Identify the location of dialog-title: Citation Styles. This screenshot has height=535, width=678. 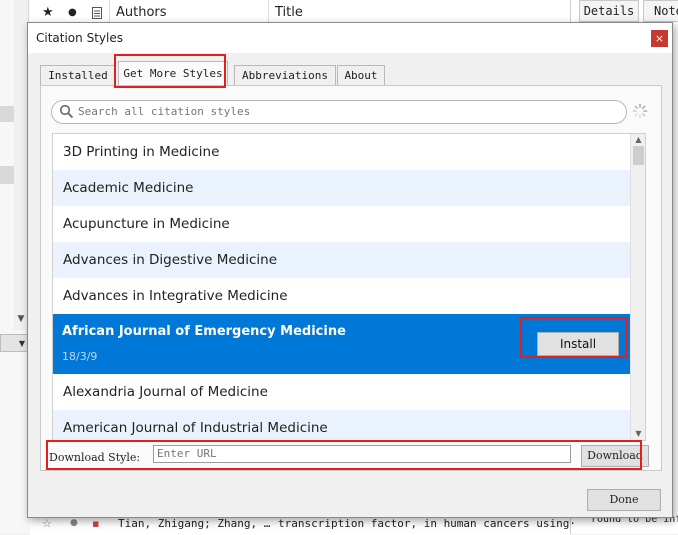
(79, 38).